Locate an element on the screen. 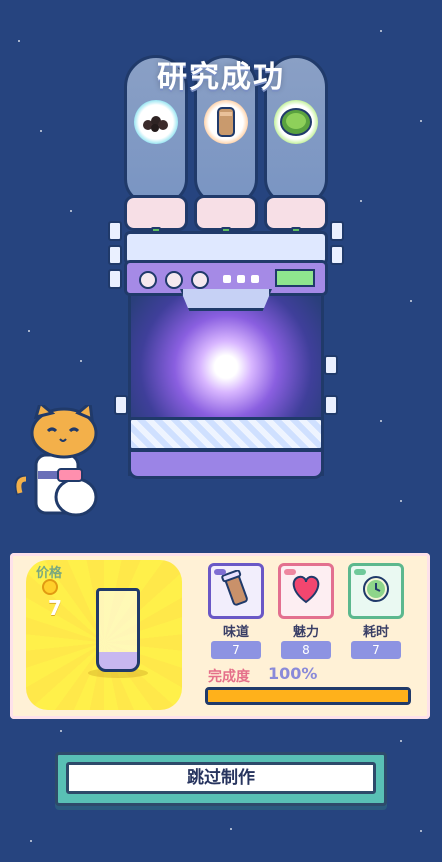 The width and height of the screenshot is (442, 862). stat-taste: 味道 7 is located at coordinates (236, 611).